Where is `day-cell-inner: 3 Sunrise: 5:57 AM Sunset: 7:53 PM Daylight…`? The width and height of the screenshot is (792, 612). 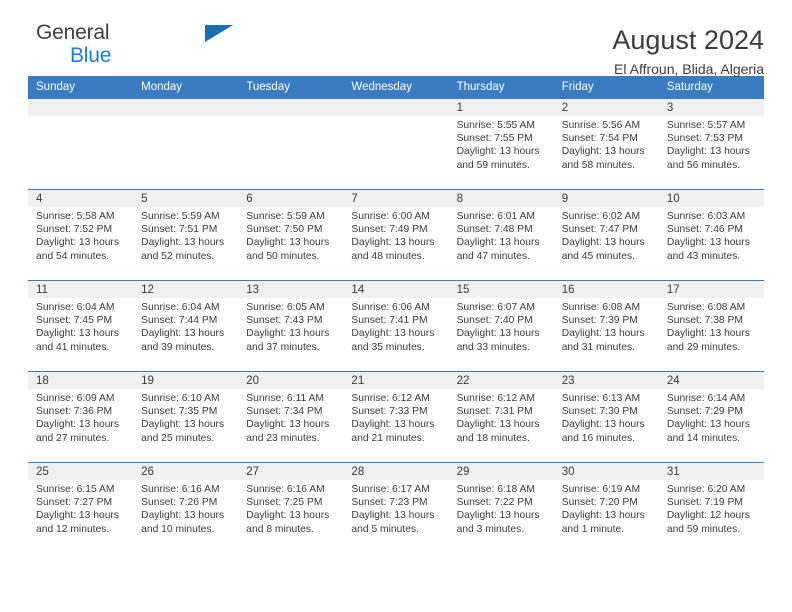 day-cell-inner: 3 Sunrise: 5:57 AM Sunset: 7:53 PM Daylight… is located at coordinates (711, 144).